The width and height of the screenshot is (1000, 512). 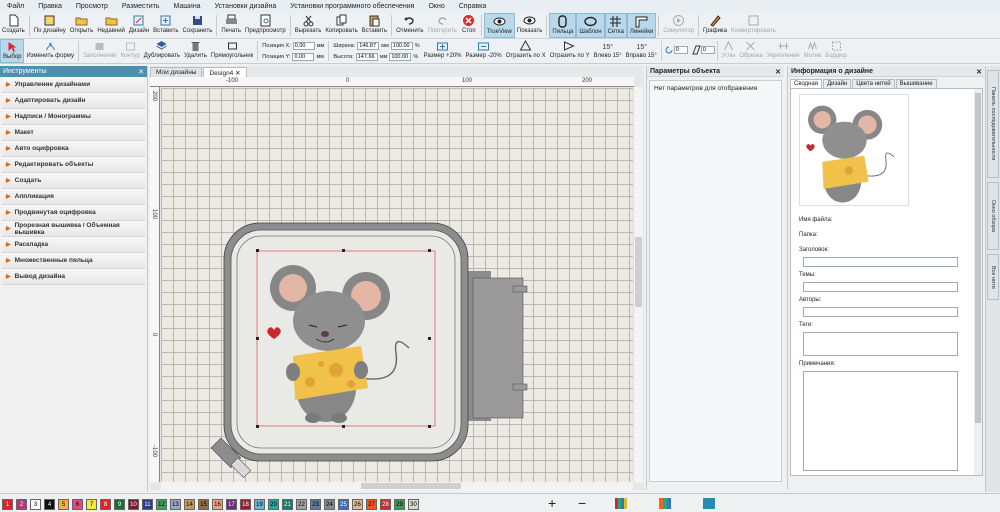 I want to click on tools-category-item: ▶ Управление дизайнами, so click(x=73, y=85).